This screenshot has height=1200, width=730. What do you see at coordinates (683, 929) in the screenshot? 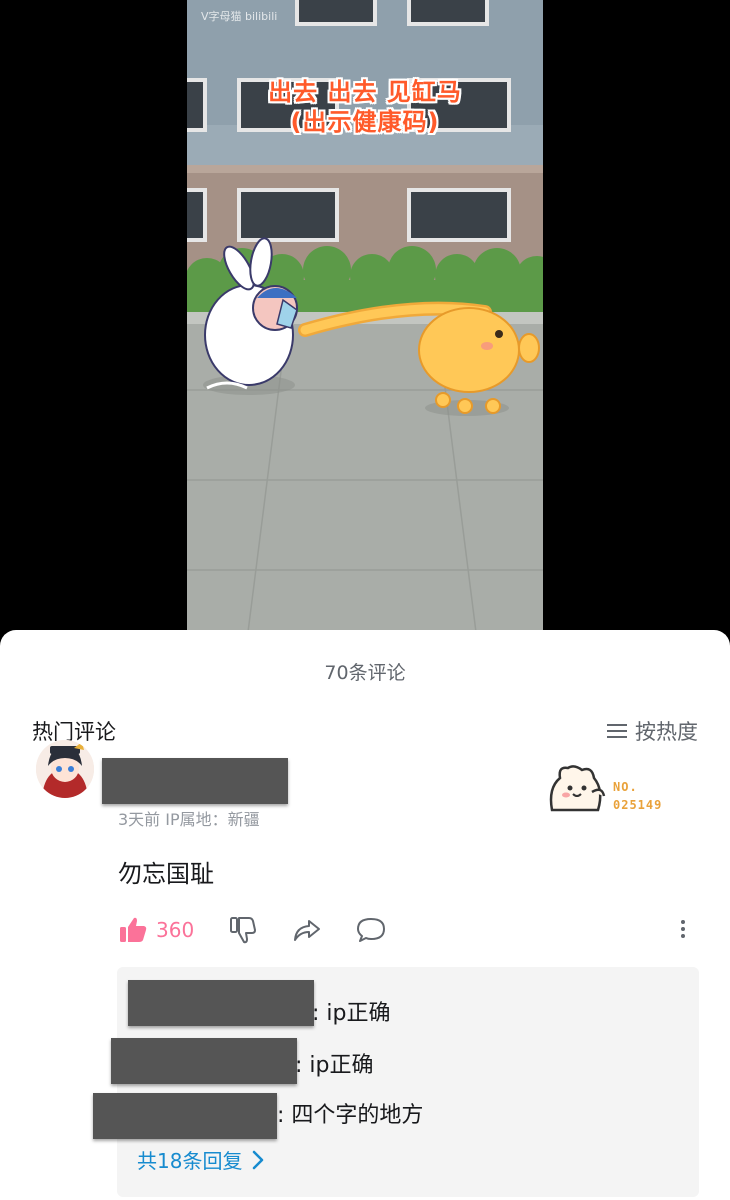
I see `more-vertical-icon` at bounding box center [683, 929].